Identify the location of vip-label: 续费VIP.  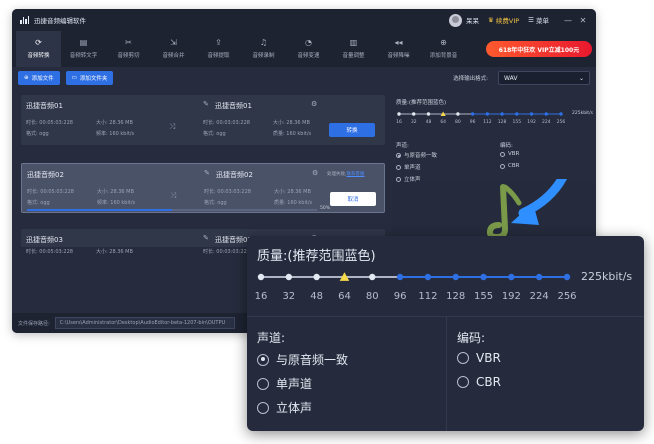
(507, 21).